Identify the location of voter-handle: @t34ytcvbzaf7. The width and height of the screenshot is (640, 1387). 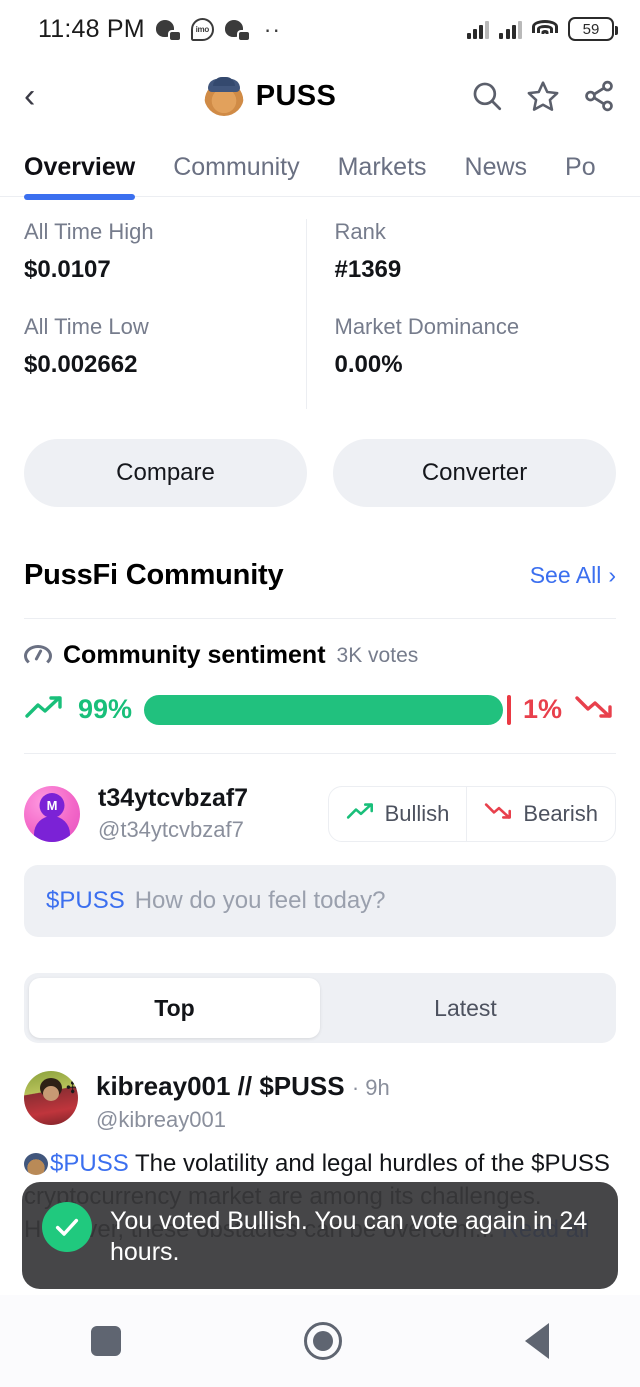
(171, 829).